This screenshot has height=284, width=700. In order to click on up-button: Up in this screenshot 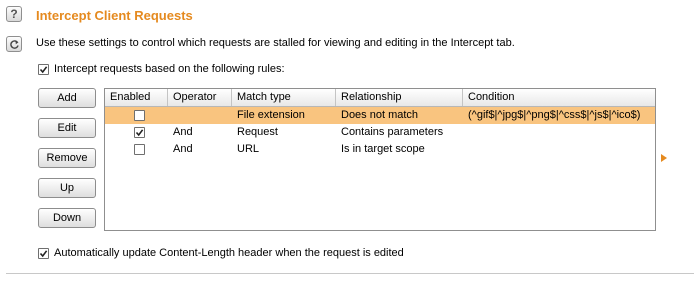, I will do `click(67, 188)`.